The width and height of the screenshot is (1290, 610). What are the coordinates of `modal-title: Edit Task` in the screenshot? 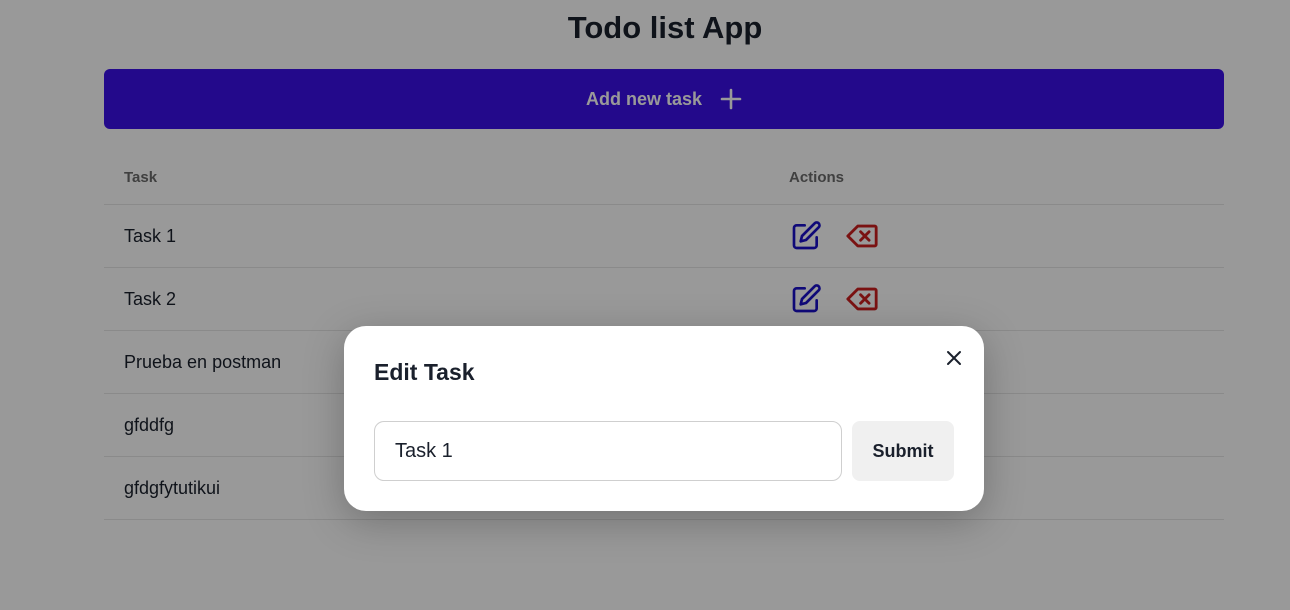 It's located at (424, 372).